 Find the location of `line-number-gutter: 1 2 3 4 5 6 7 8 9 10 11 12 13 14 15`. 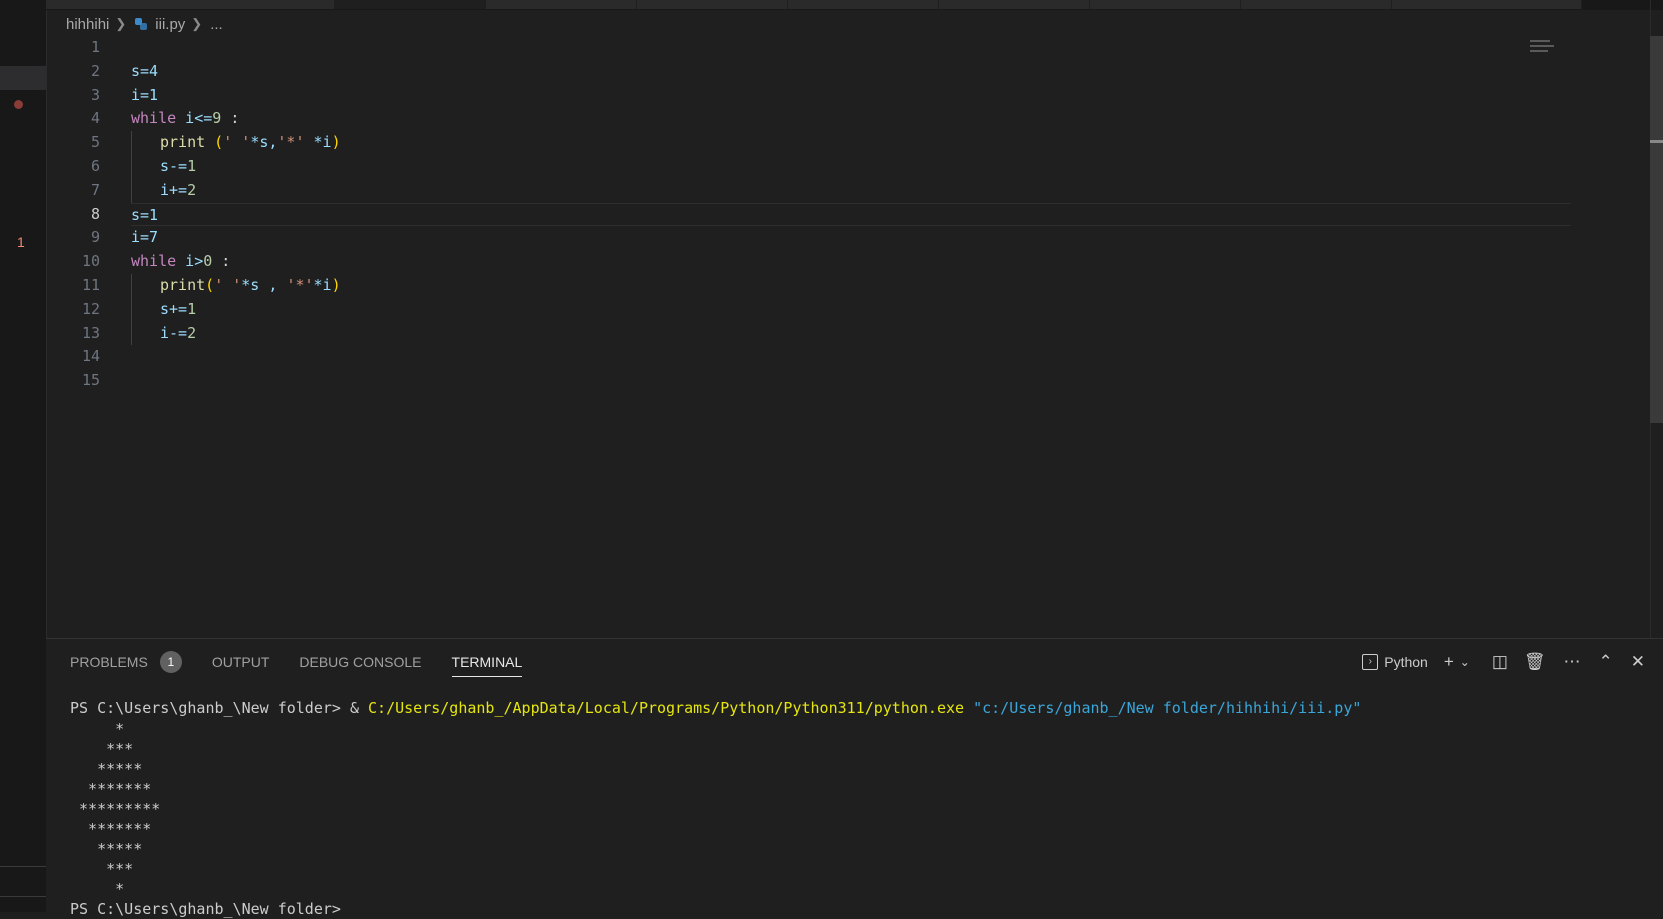

line-number-gutter: 1 2 3 4 5 6 7 8 9 10 11 12 13 14 15 is located at coordinates (73, 214).